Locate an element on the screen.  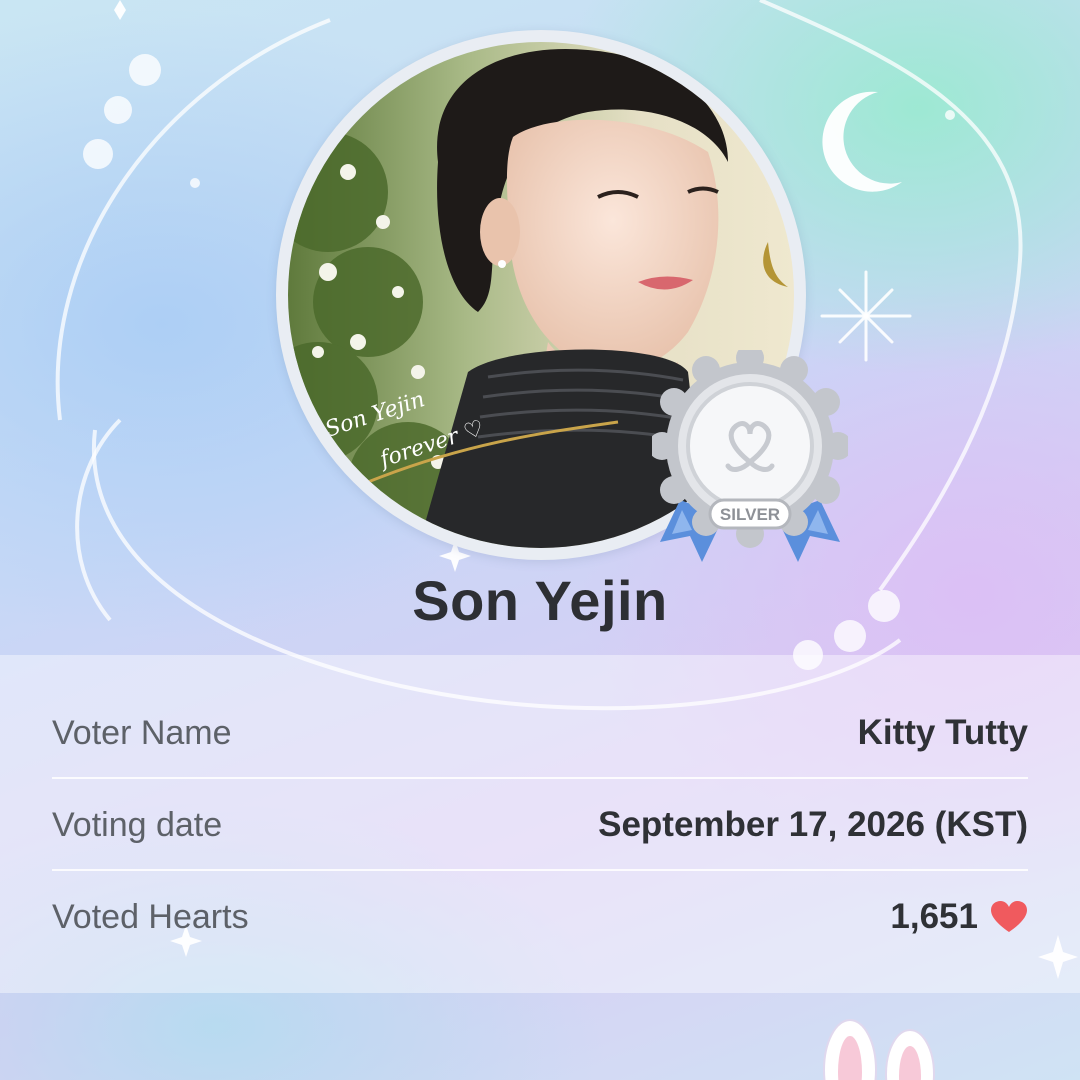
voting-date-label: Voting date is located at coordinates (137, 824).